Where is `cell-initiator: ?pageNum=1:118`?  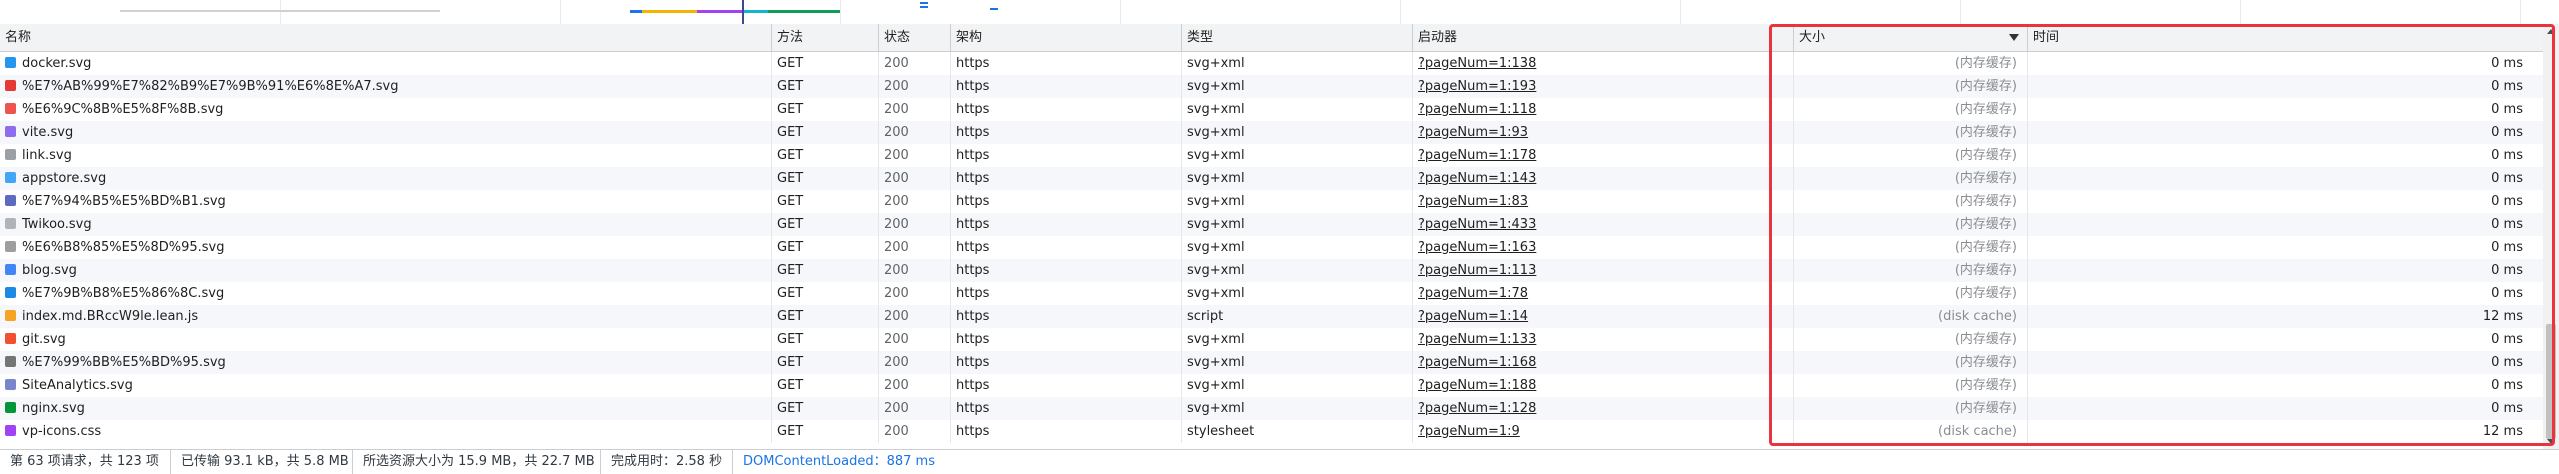
cell-initiator: ?pageNum=1:118 is located at coordinates (1603, 109).